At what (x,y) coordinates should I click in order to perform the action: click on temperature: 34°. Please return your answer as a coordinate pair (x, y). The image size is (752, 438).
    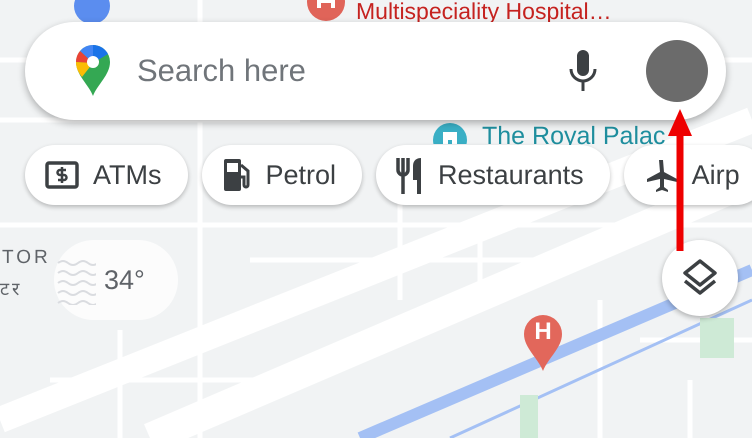
    Looking at the image, I should click on (124, 280).